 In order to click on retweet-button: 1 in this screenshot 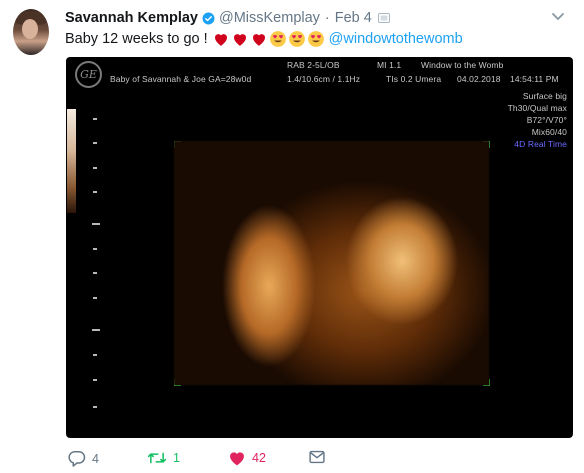, I will do `click(163, 458)`.